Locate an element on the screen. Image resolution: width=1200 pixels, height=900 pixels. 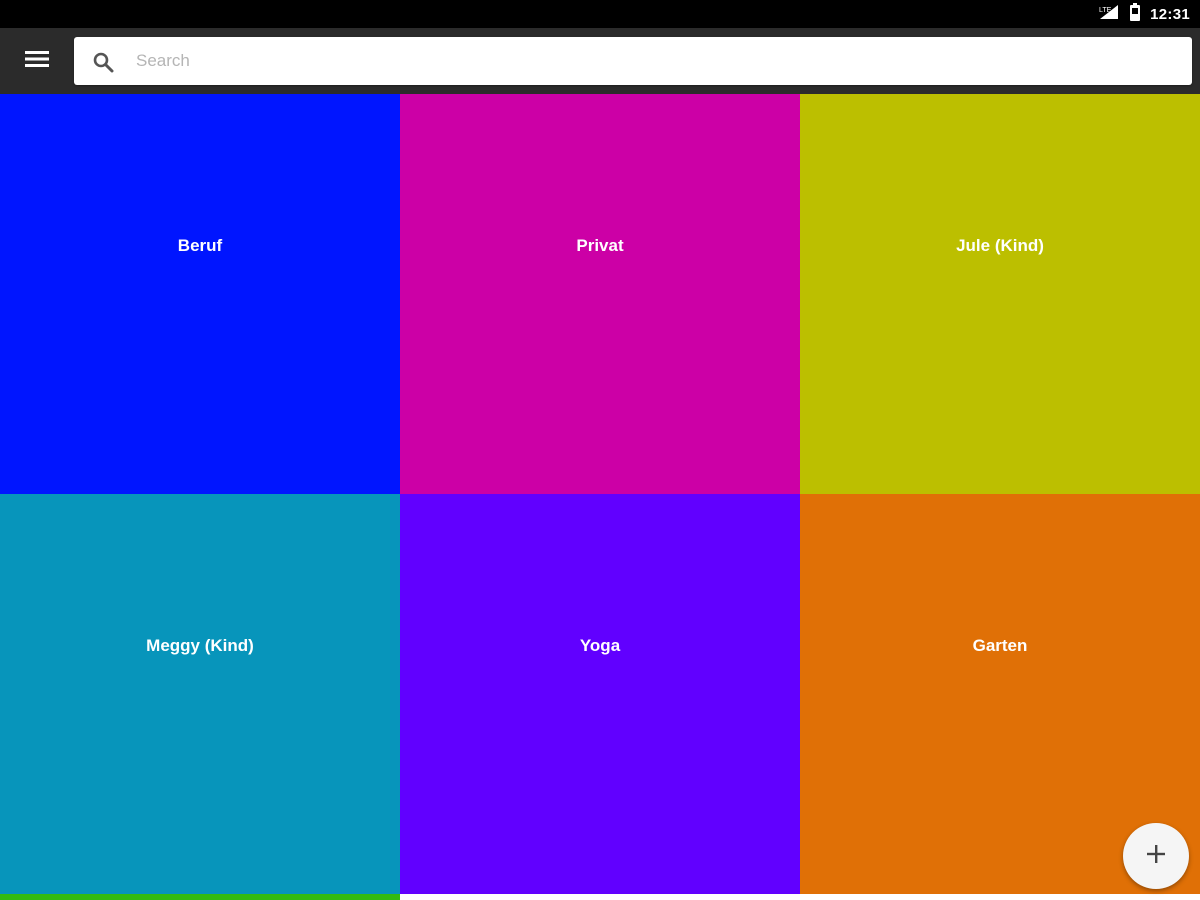
status-bar: LTE 12:31 is located at coordinates (600, 14).